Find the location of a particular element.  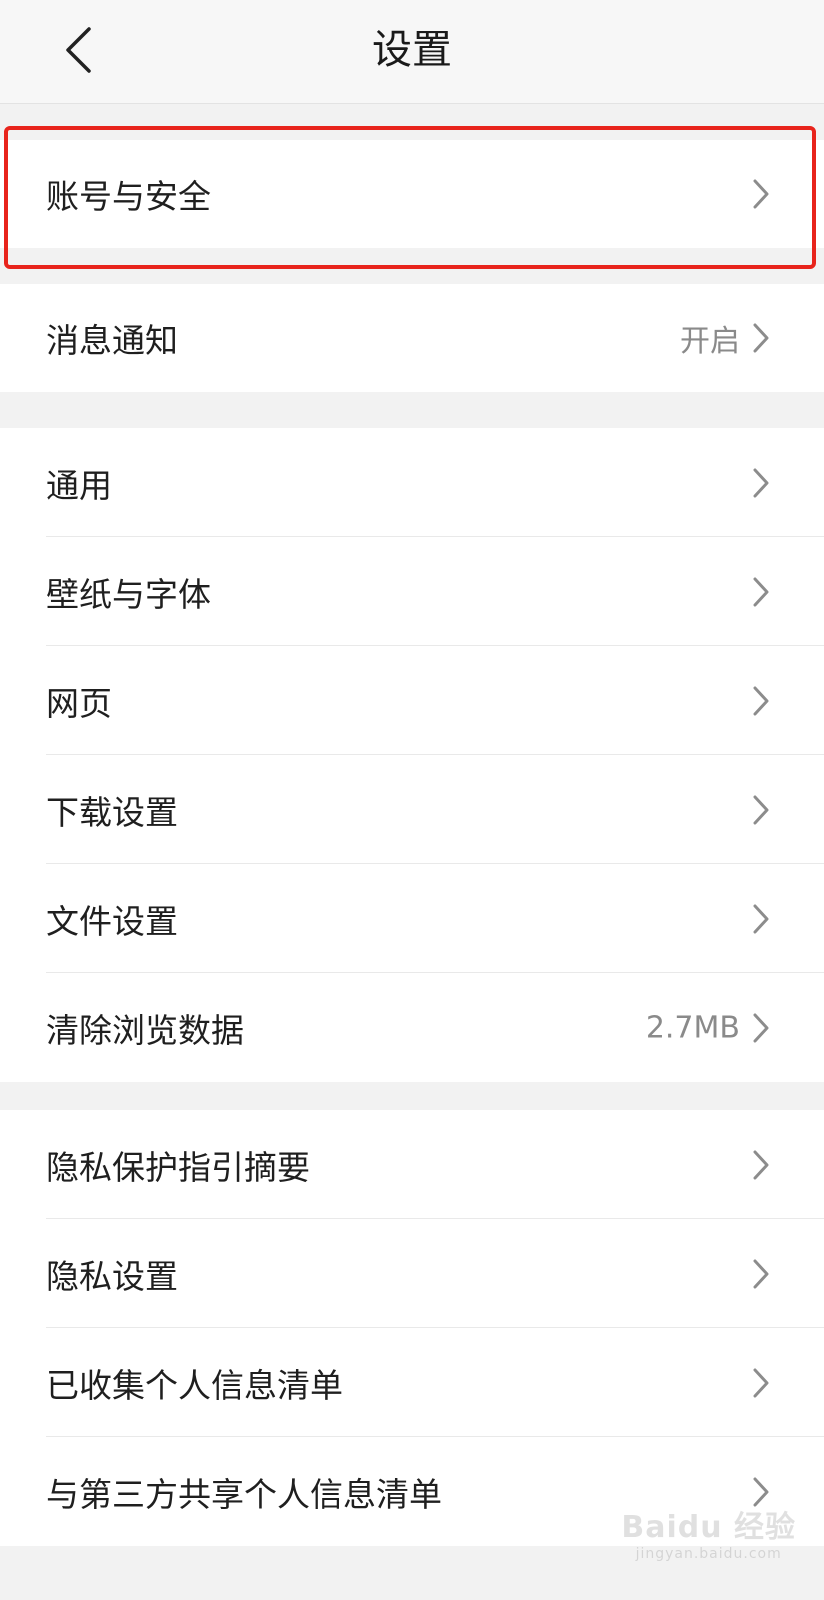

section-account: 账号与安全 is located at coordinates (412, 194).